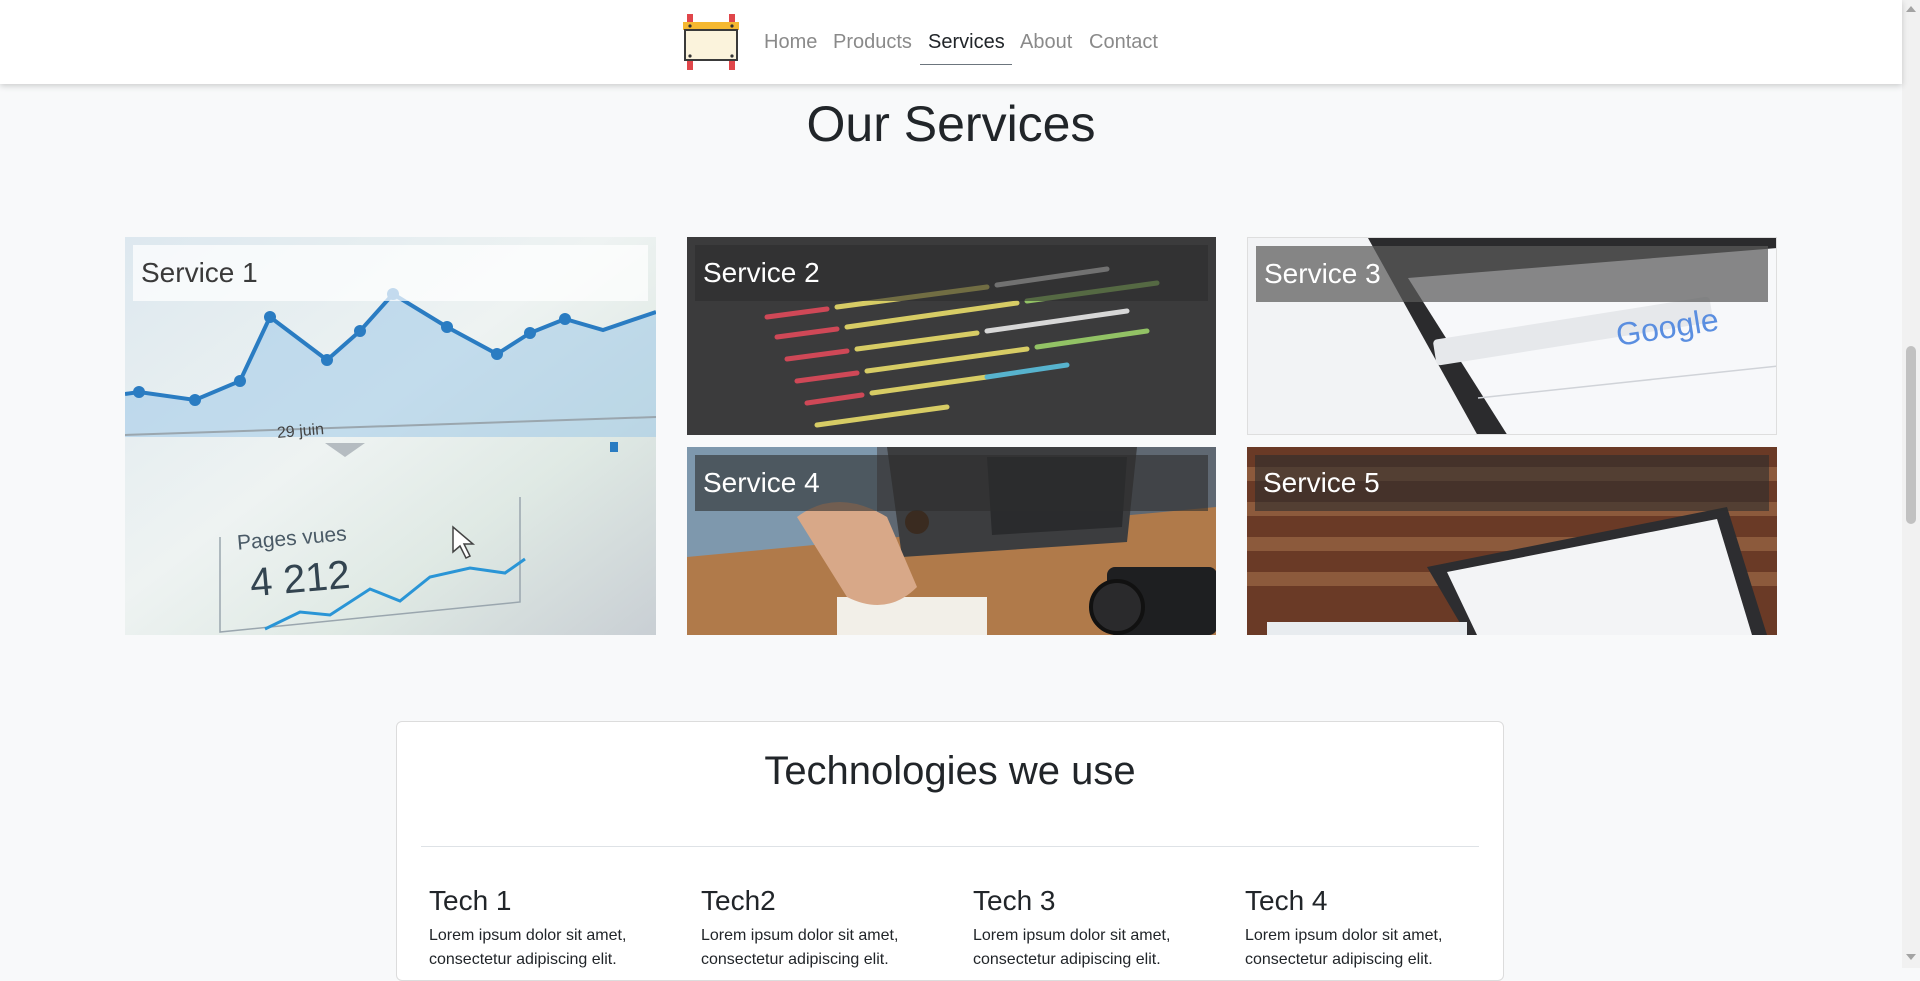  Describe the element at coordinates (951, 483) in the screenshot. I see `service-4-caption: Service 4` at that location.